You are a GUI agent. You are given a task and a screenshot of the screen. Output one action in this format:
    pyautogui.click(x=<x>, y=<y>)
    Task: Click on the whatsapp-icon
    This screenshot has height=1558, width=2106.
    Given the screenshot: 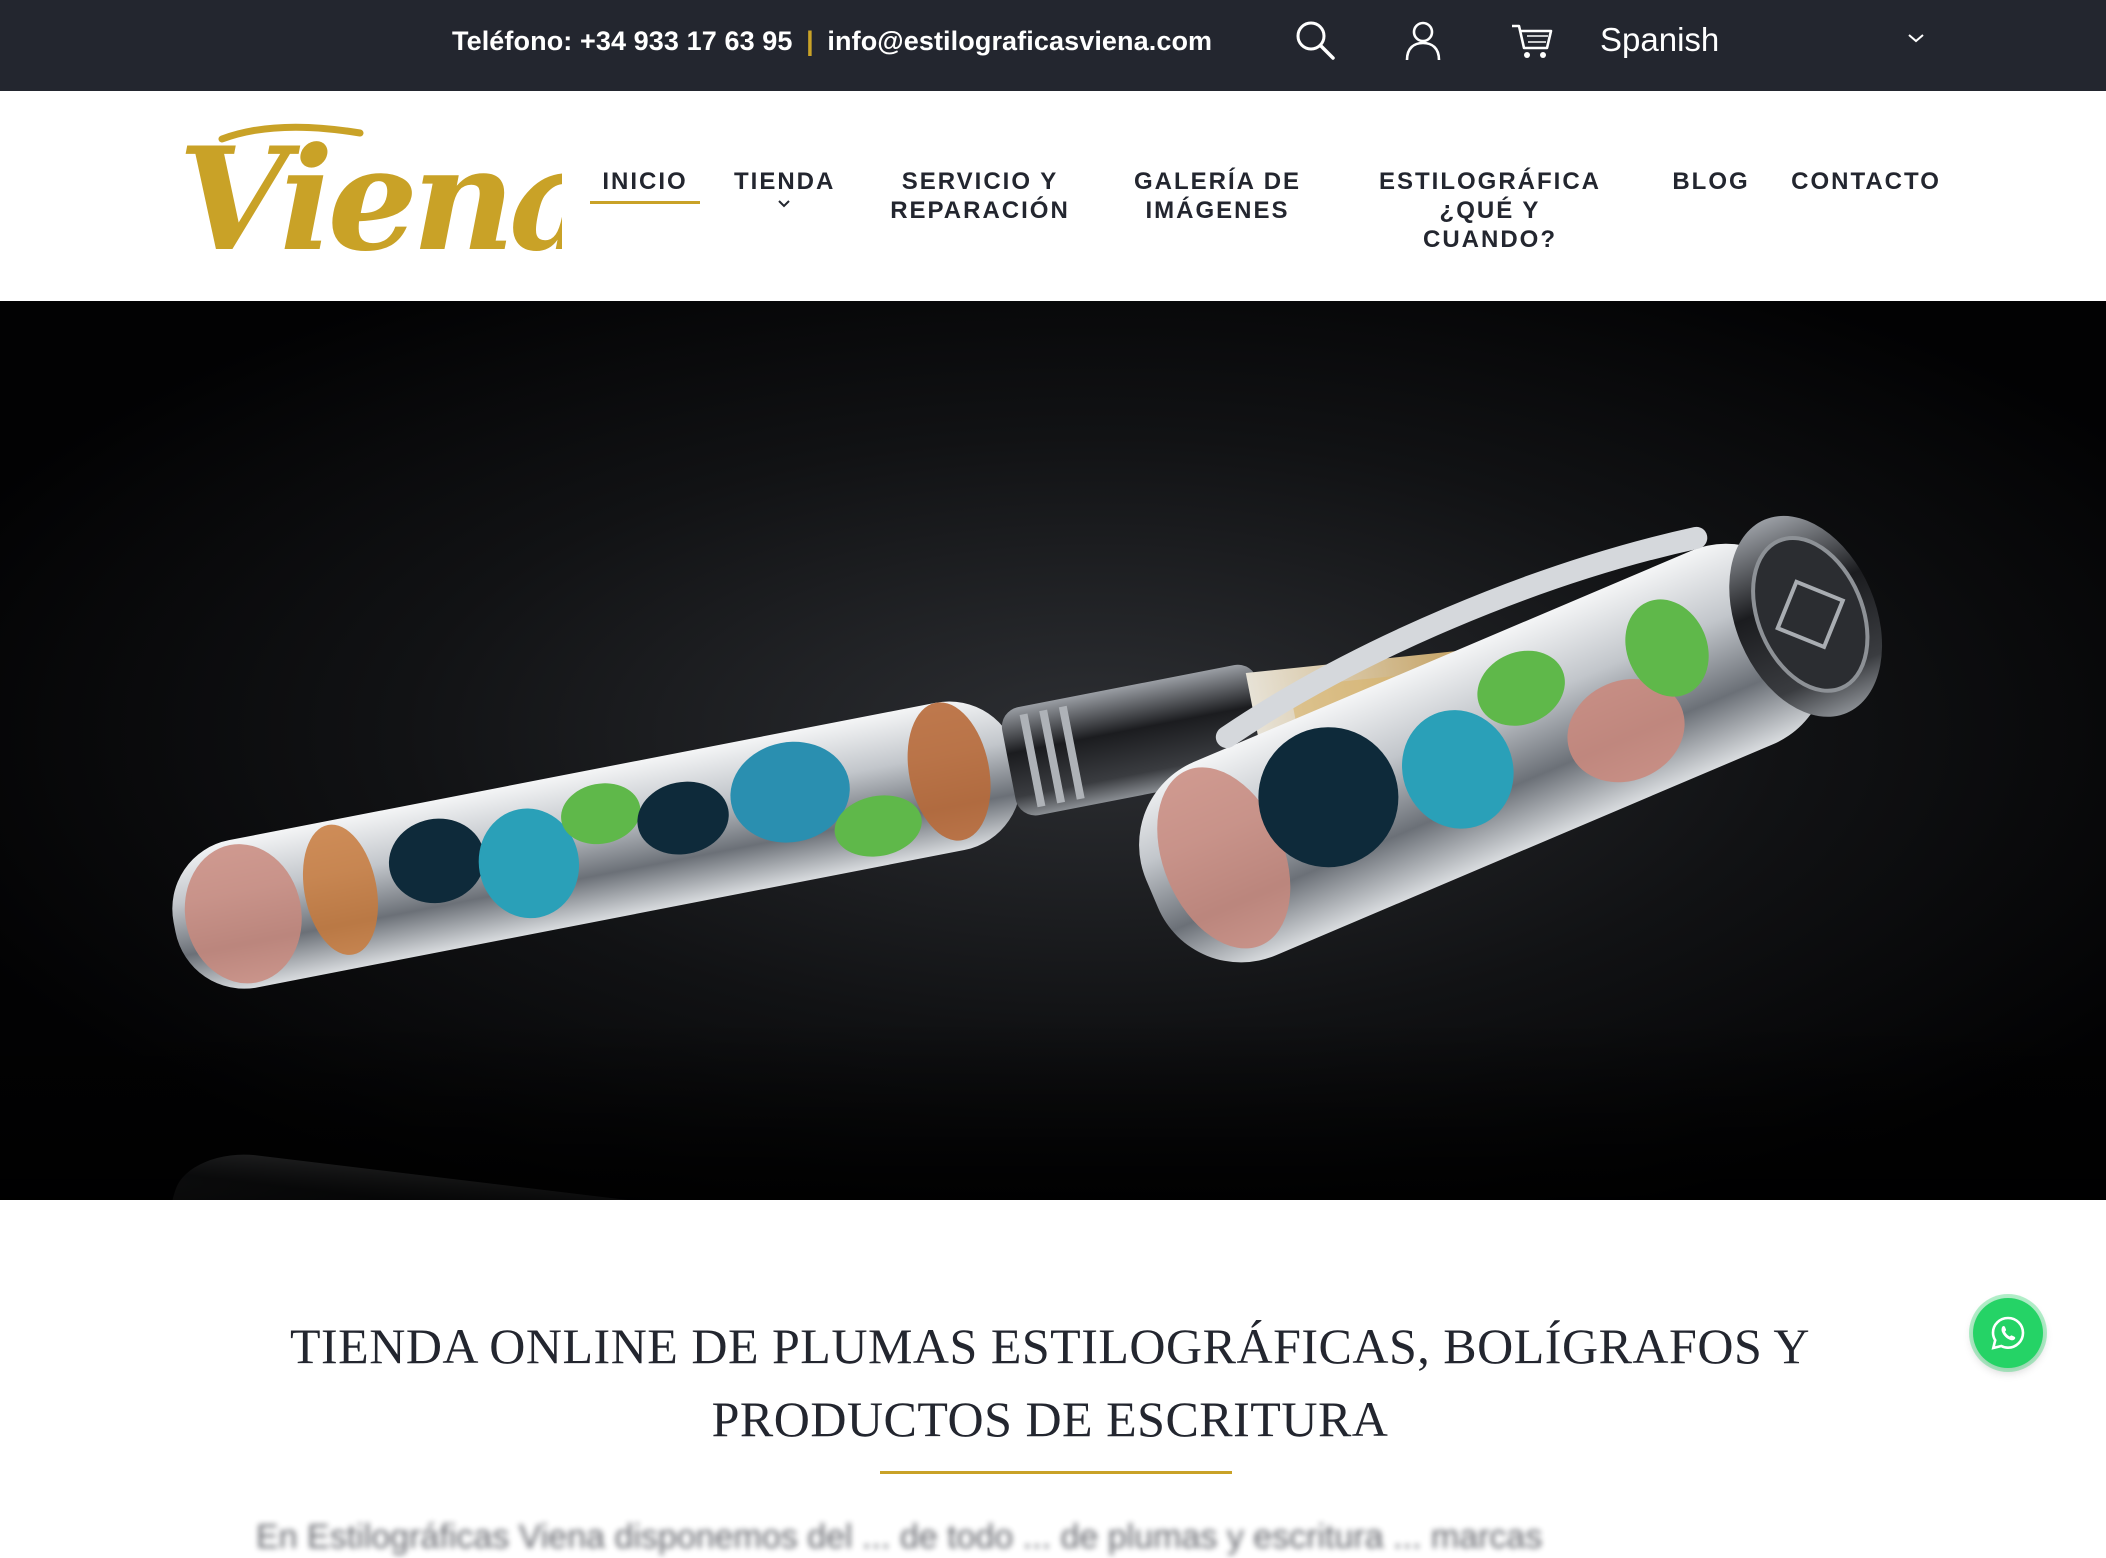 What is the action you would take?
    pyautogui.click(x=2008, y=1333)
    